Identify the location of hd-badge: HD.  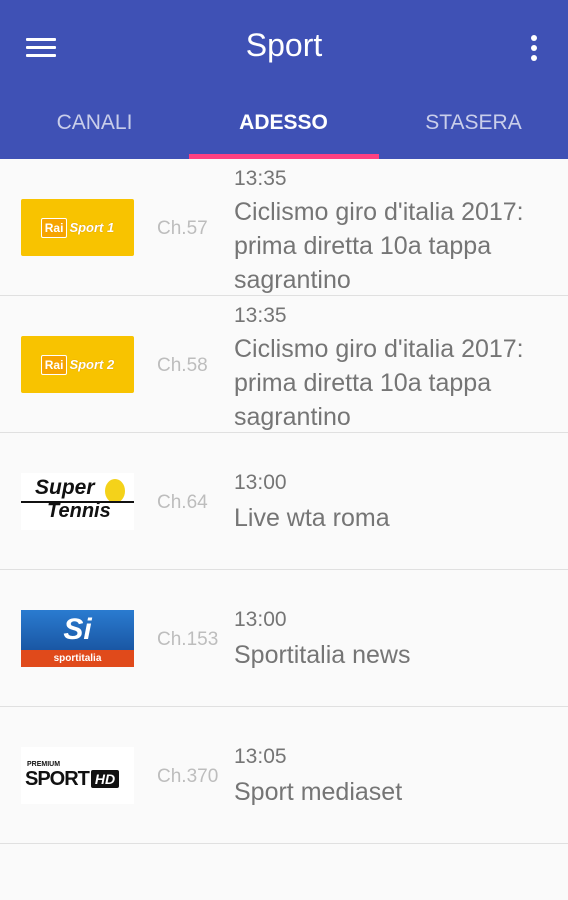
(105, 779).